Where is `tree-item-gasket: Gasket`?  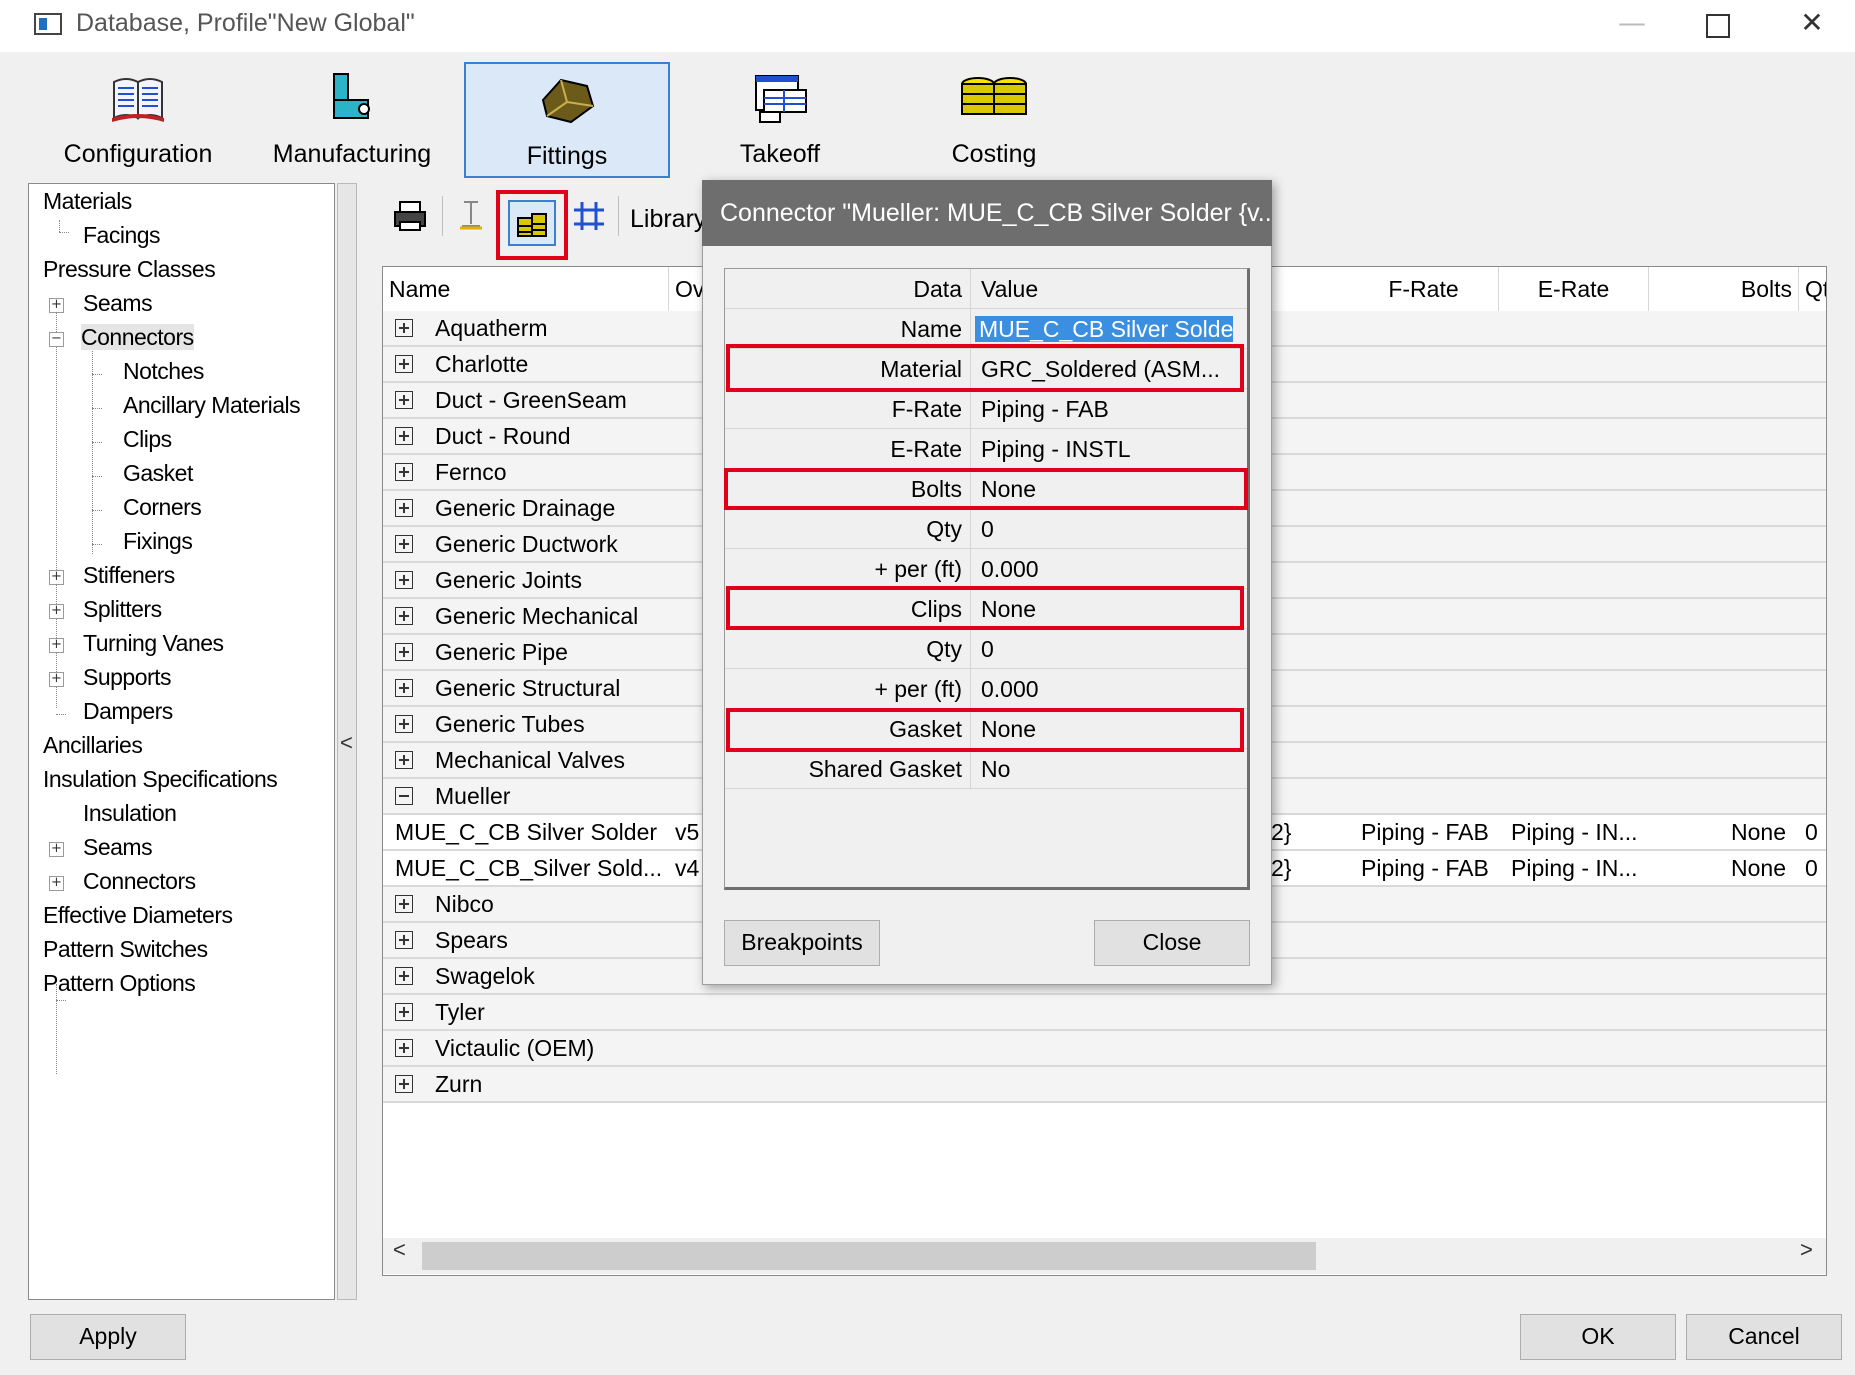
tree-item-gasket: Gasket is located at coordinates (158, 473).